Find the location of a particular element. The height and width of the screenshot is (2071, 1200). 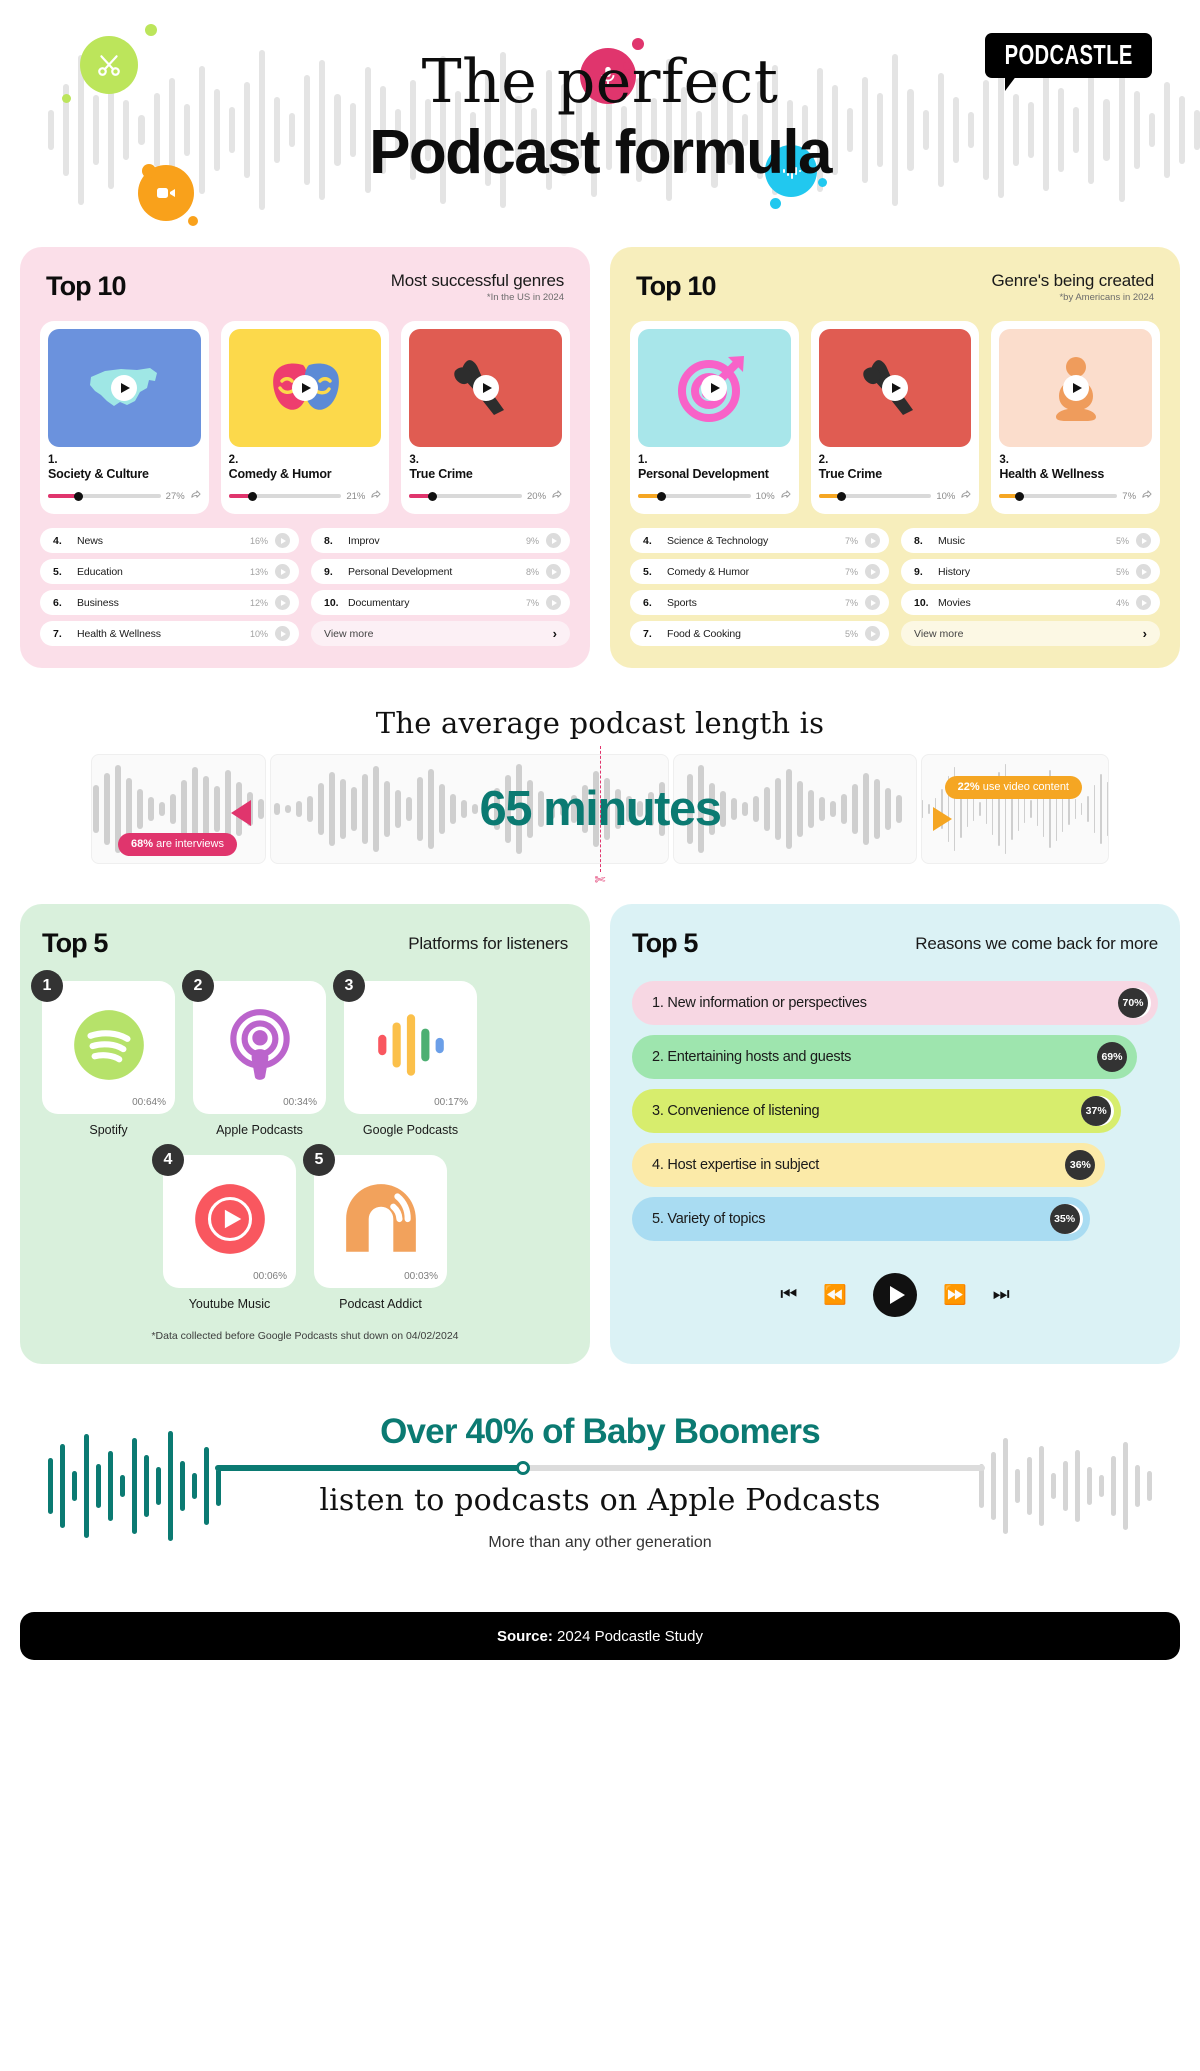

reason-item: 4. Host expertise in subject 36% is located at coordinates (869, 1165).